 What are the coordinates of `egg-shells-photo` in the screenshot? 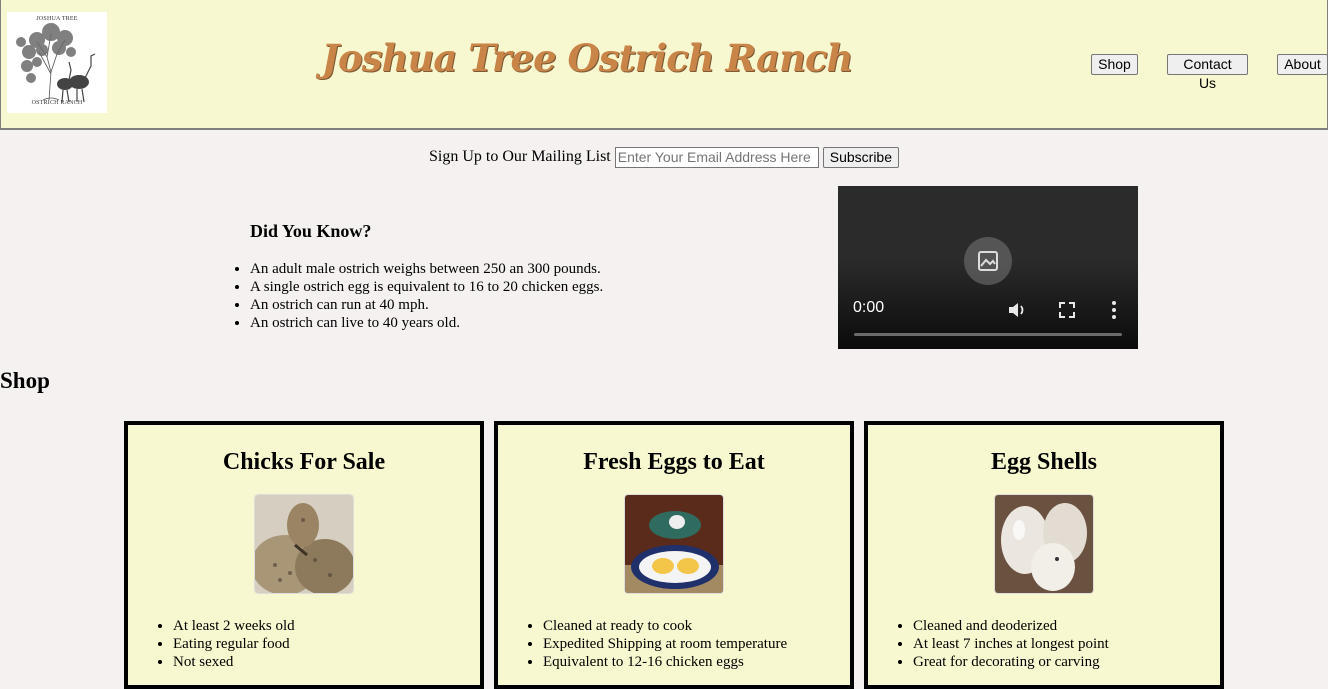 It's located at (1044, 544).